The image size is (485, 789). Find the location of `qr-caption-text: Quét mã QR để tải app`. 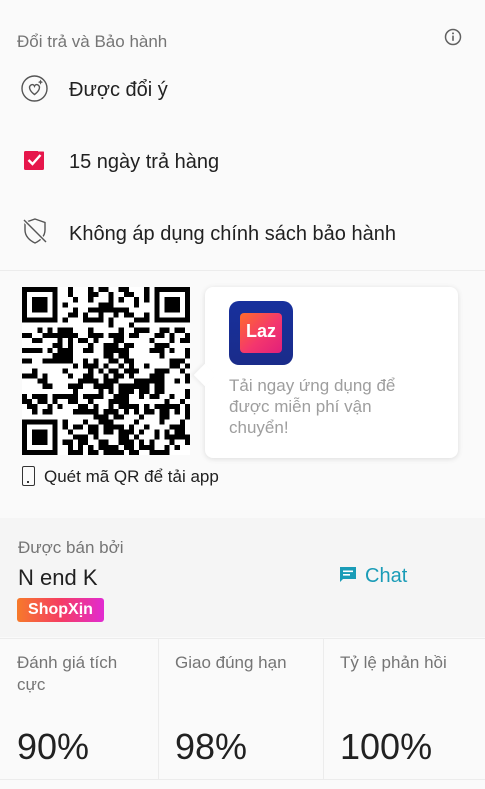

qr-caption-text: Quét mã QR để tải app is located at coordinates (131, 476).